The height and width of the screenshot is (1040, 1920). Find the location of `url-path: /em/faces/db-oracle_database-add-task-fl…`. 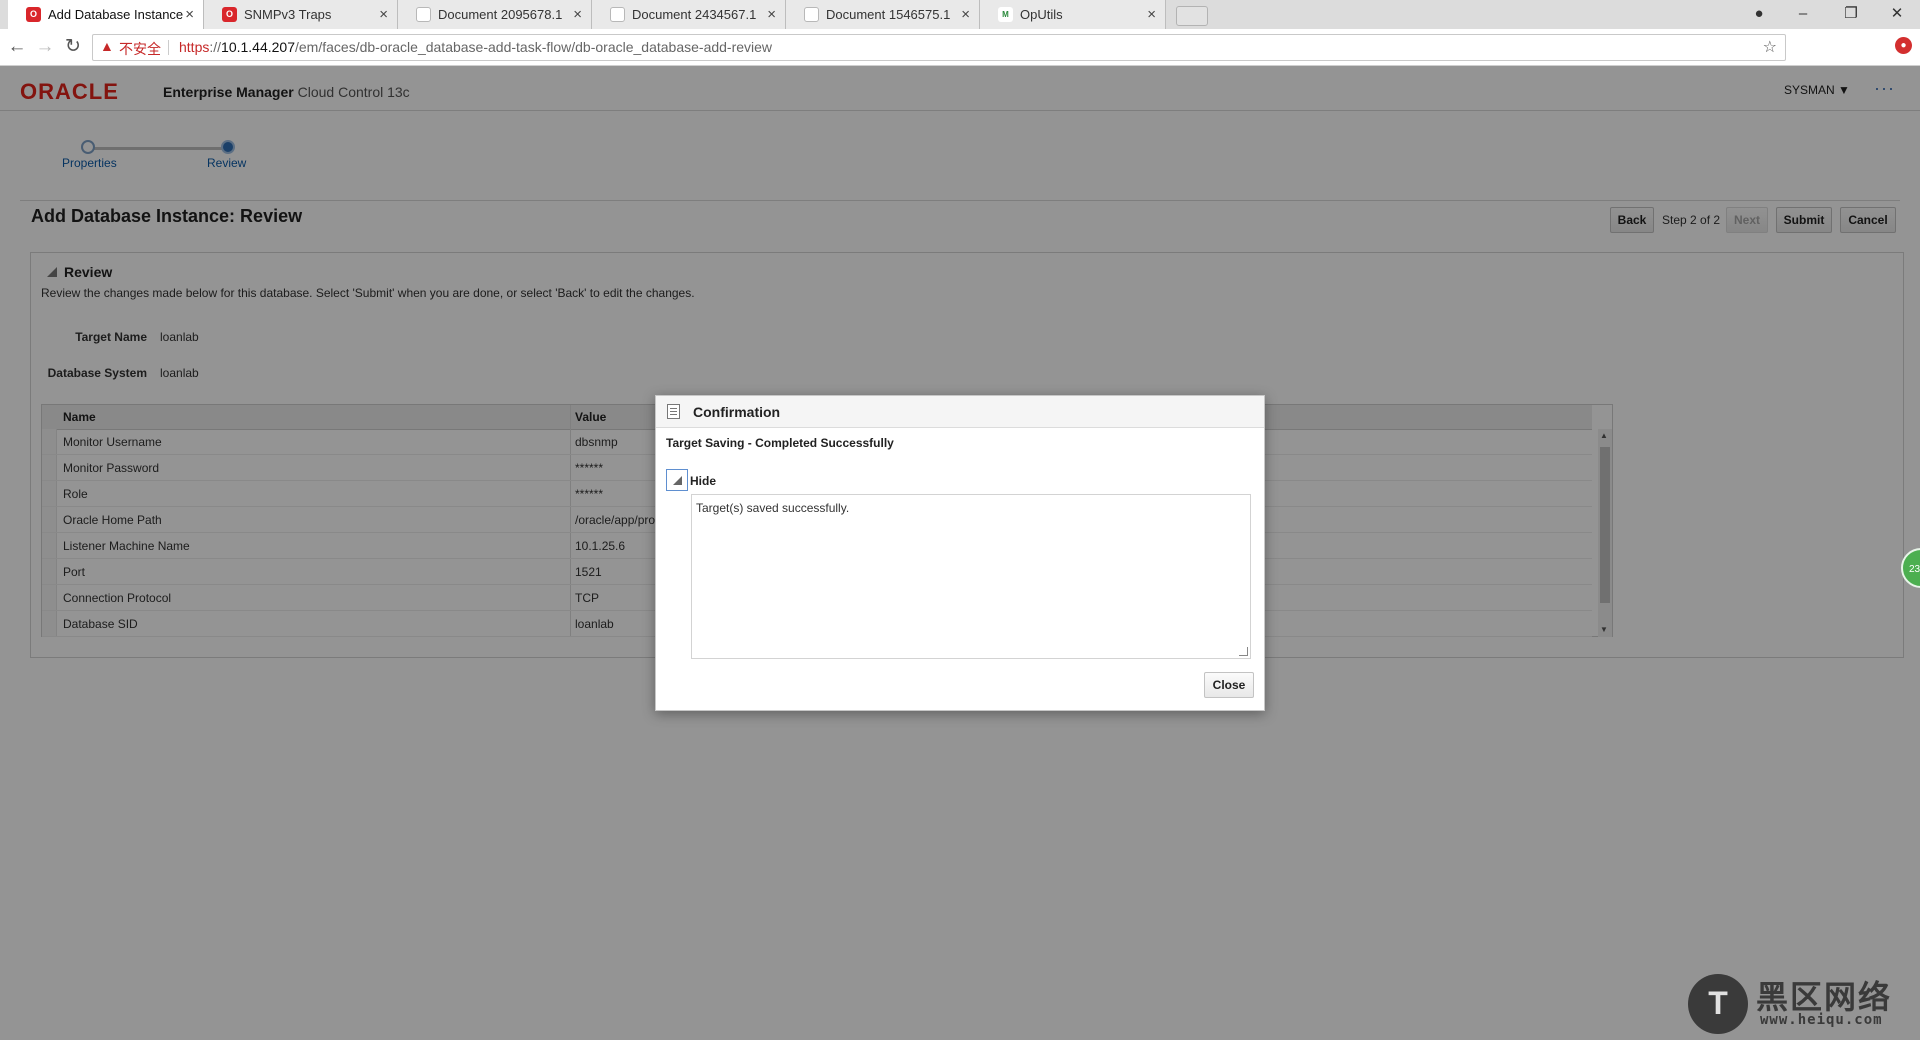

url-path: /em/faces/db-oracle_database-add-task-fl… is located at coordinates (534, 47).